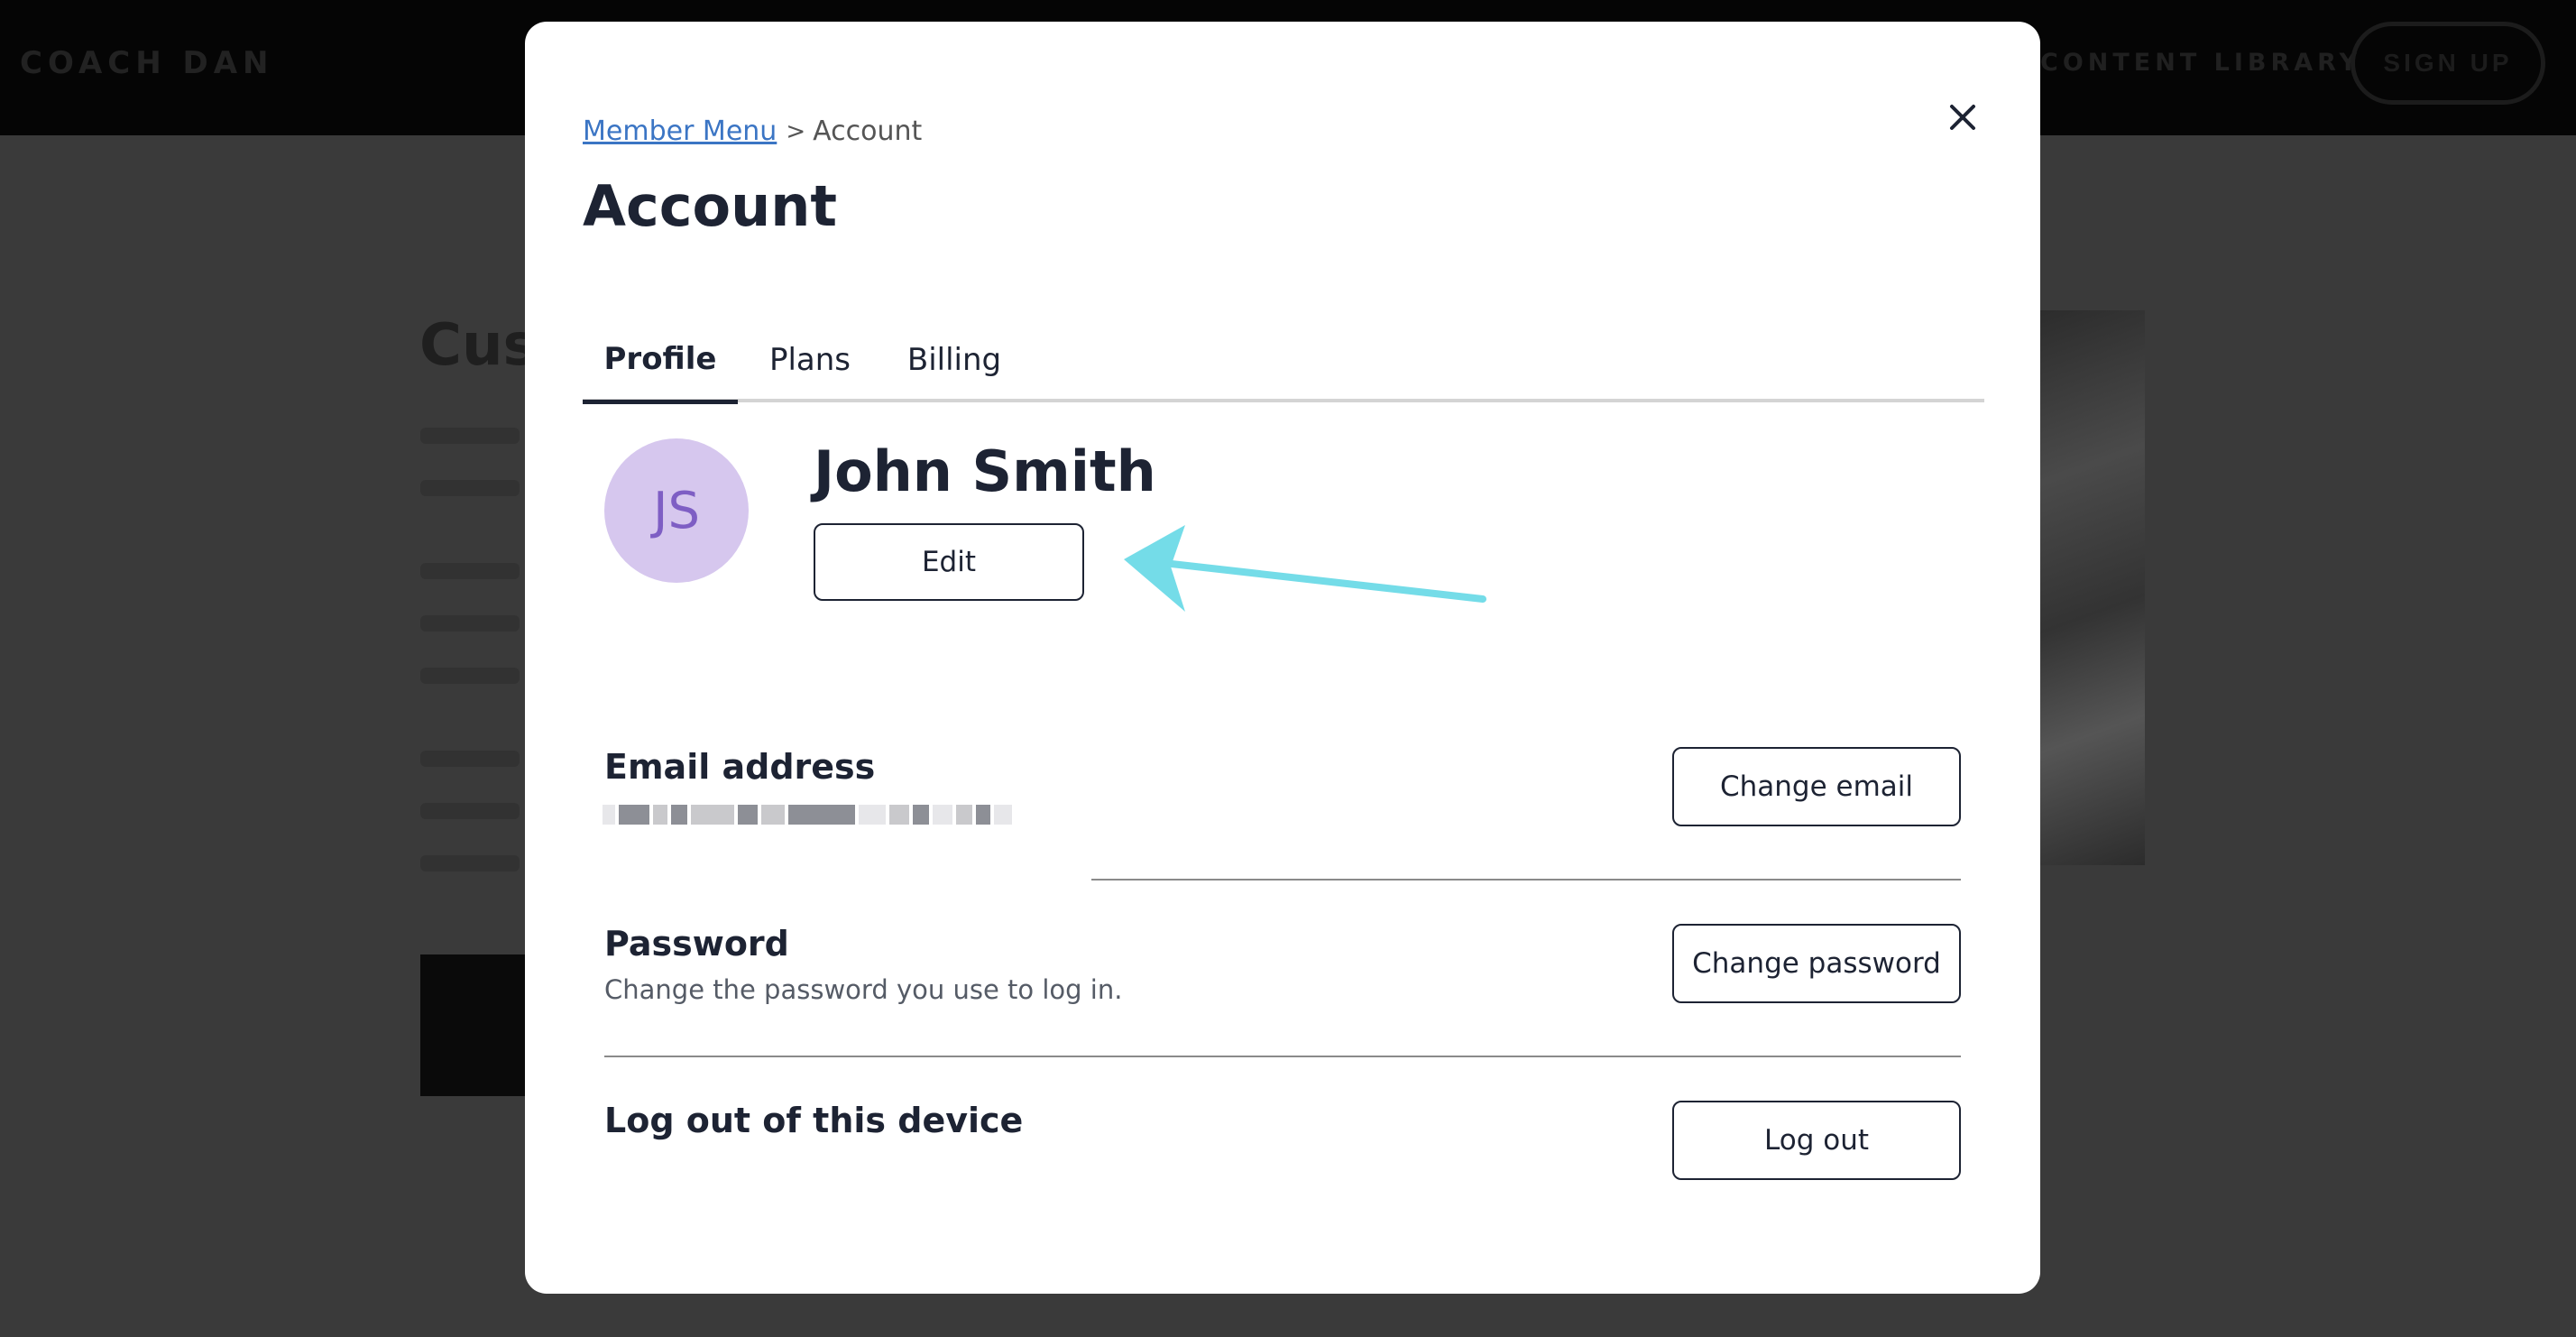  I want to click on tab-billing: Billing, so click(954, 360).